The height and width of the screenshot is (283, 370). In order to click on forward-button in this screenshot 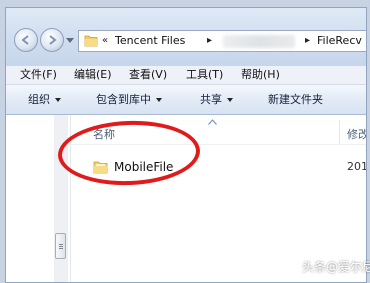, I will do `click(52, 40)`.